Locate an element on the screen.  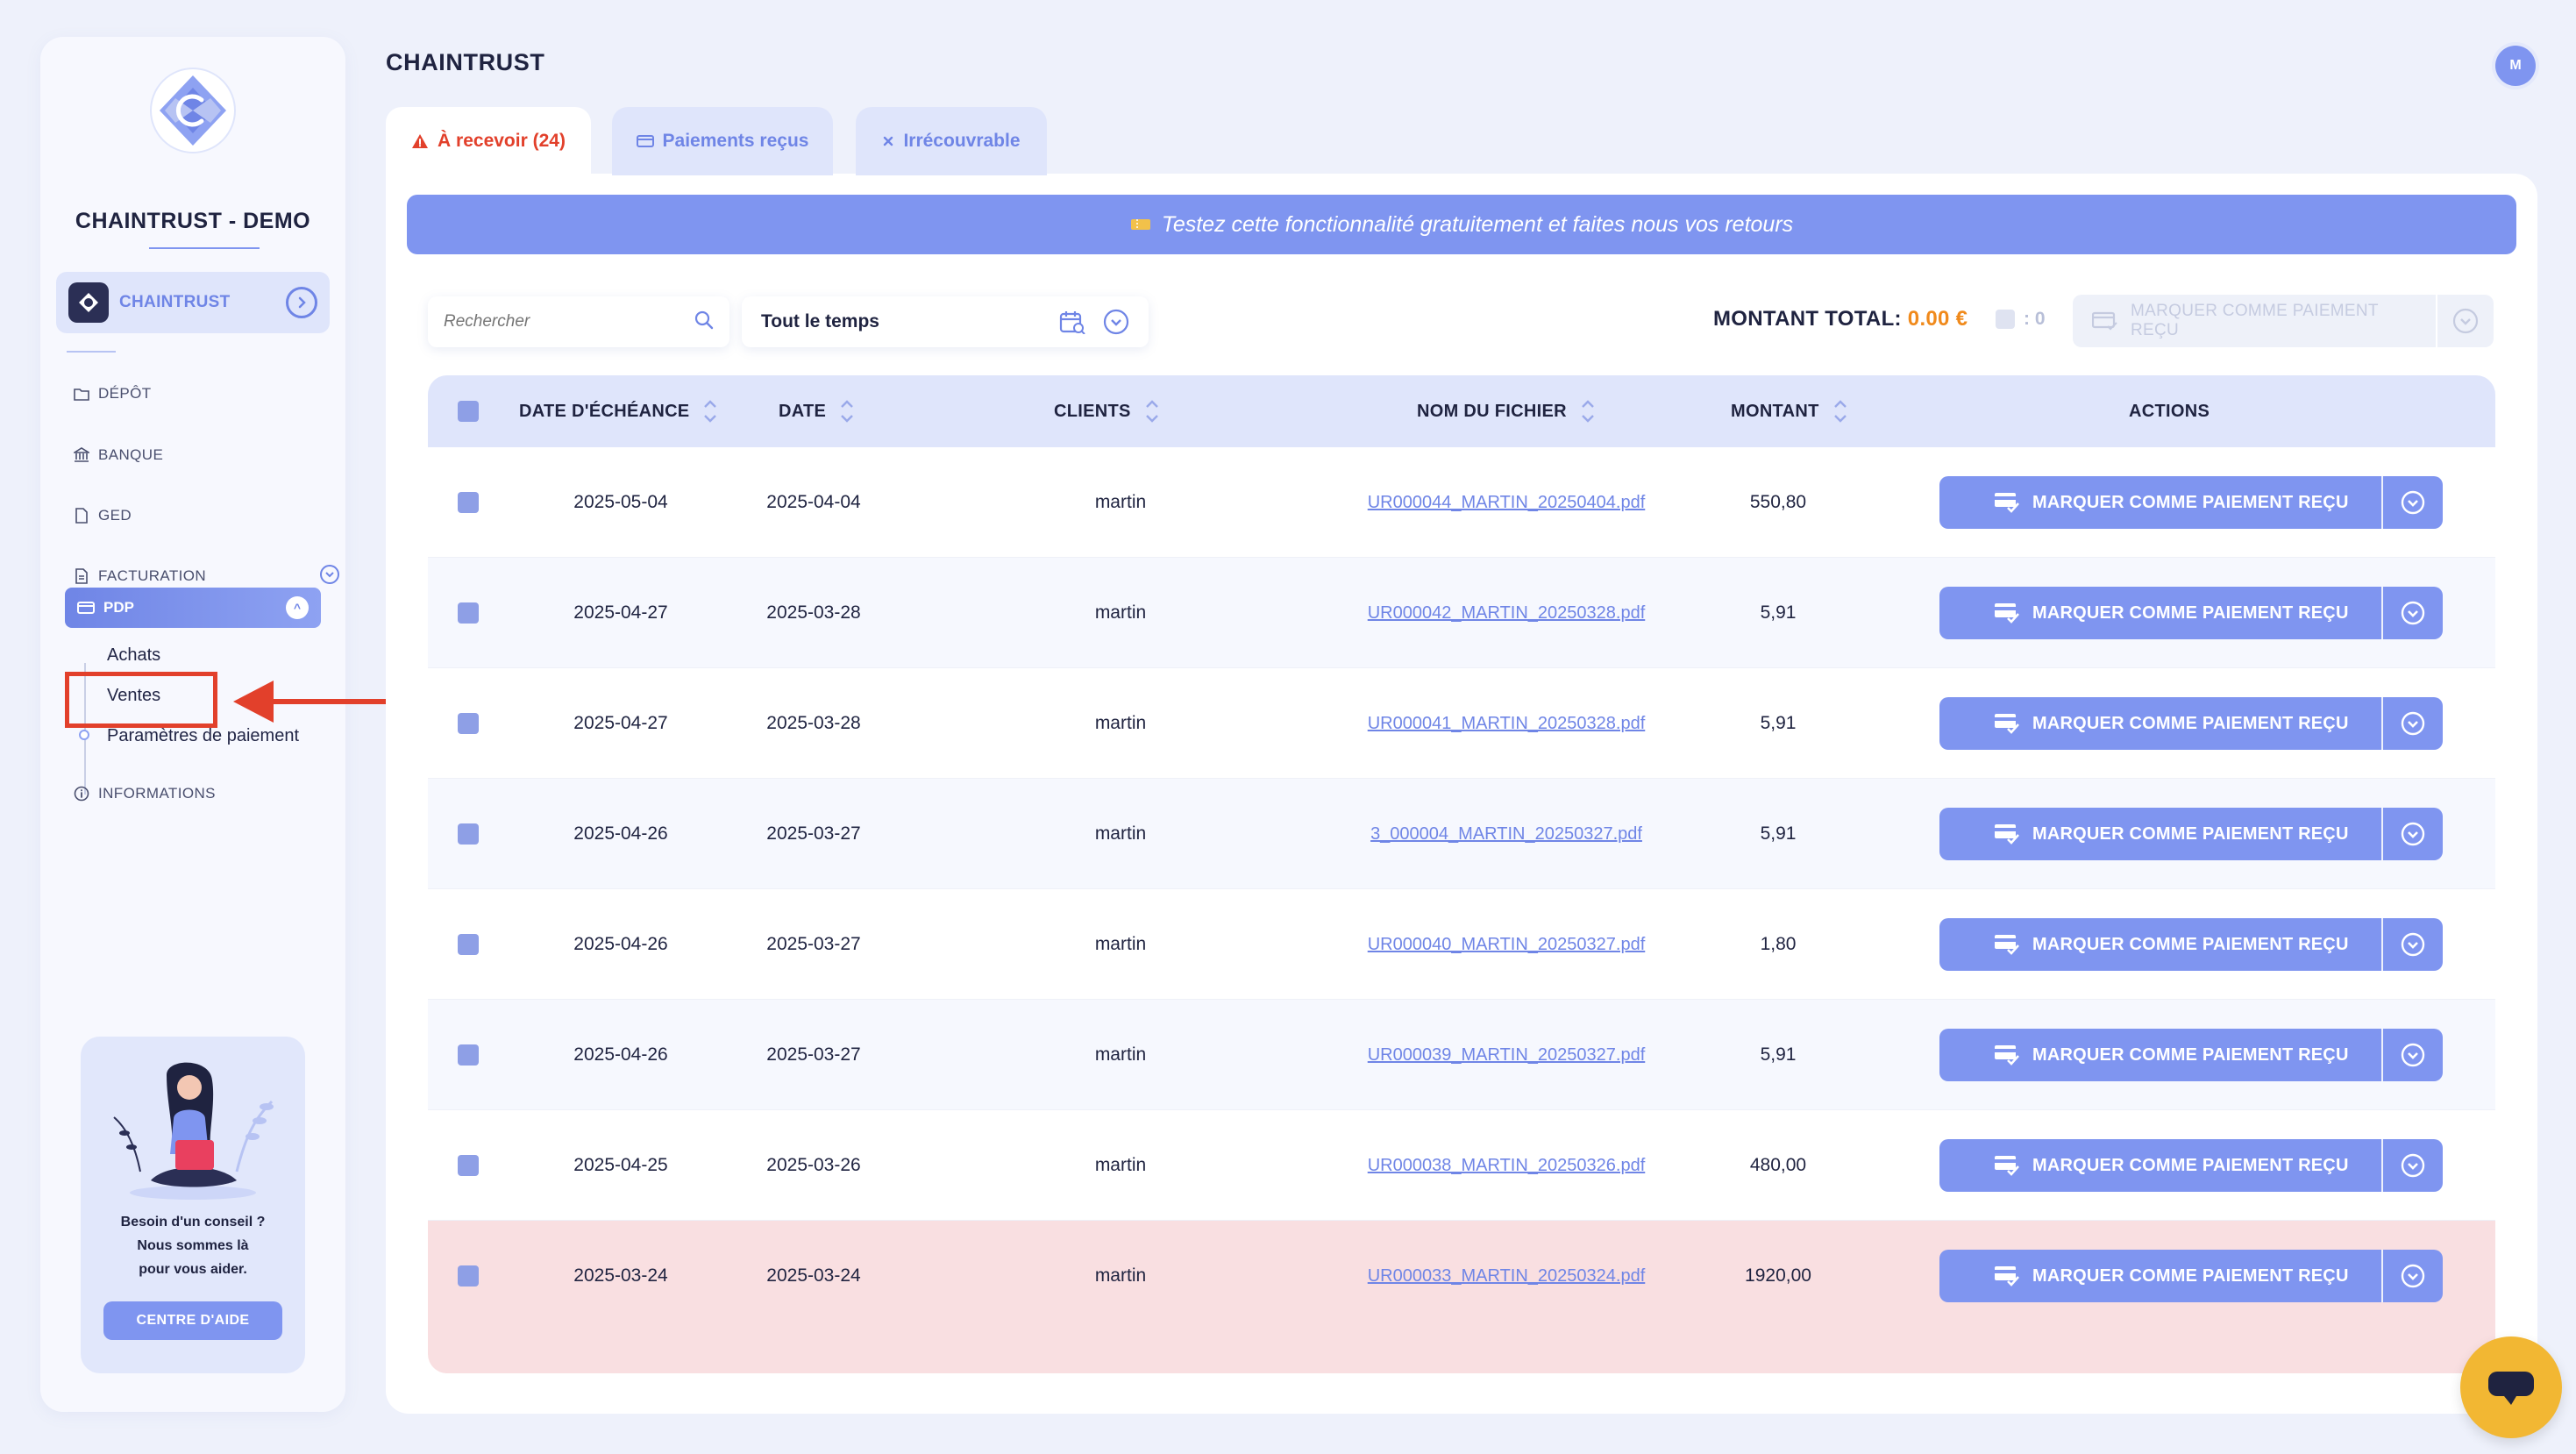
tab-irrecouvrable: Irrécouvrable is located at coordinates (951, 141).